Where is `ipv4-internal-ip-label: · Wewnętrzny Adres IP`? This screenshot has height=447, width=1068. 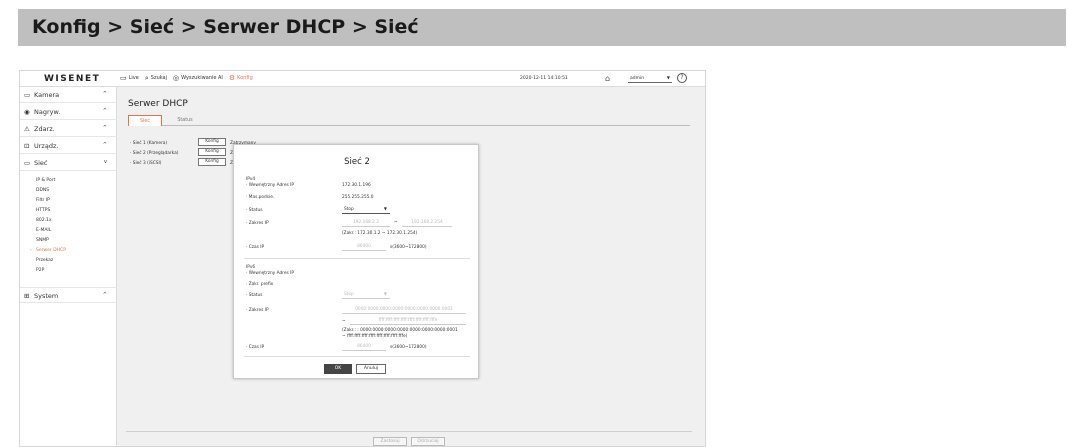
ipv4-internal-ip-label: · Wewnętrzny Adres IP is located at coordinates (270, 185).